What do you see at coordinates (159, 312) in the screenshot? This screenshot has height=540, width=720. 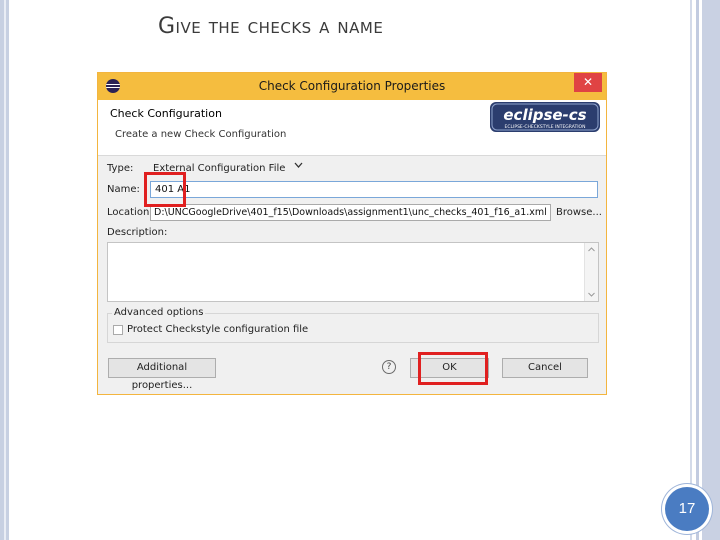 I see `advanced-options-legend: Advanced options` at bounding box center [159, 312].